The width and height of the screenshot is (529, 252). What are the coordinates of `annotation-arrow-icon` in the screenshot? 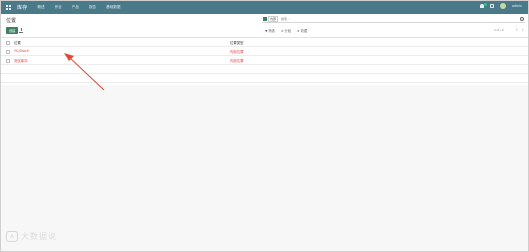 It's located at (84, 72).